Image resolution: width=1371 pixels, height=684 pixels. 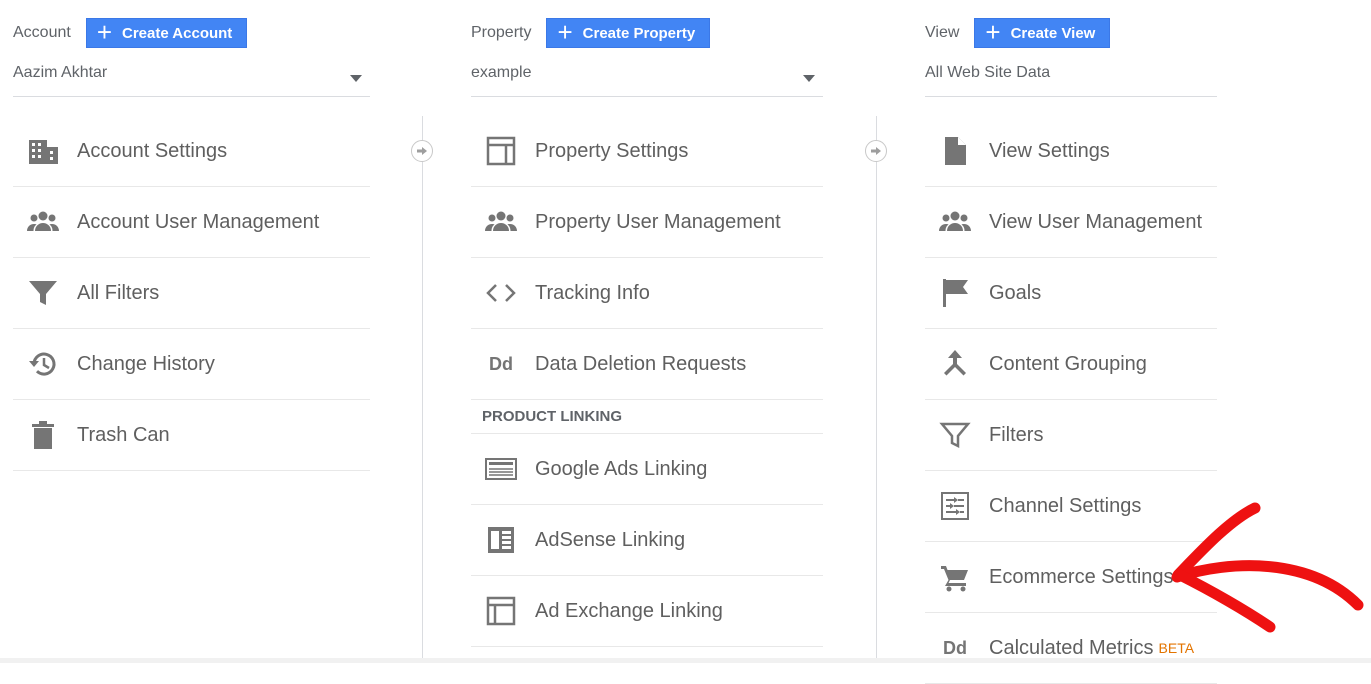 I want to click on flag-icon, so click(x=955, y=293).